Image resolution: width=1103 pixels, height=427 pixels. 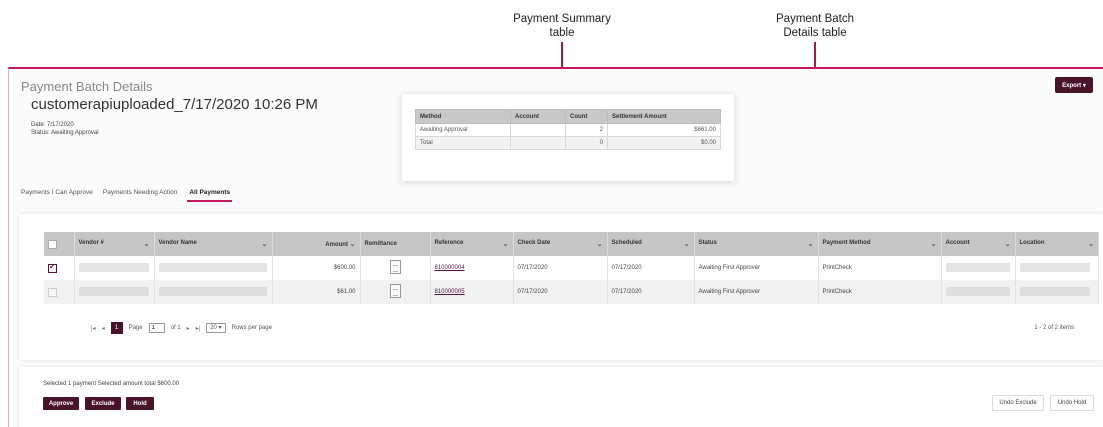 What do you see at coordinates (135, 328) in the screenshot?
I see `page-label: Page` at bounding box center [135, 328].